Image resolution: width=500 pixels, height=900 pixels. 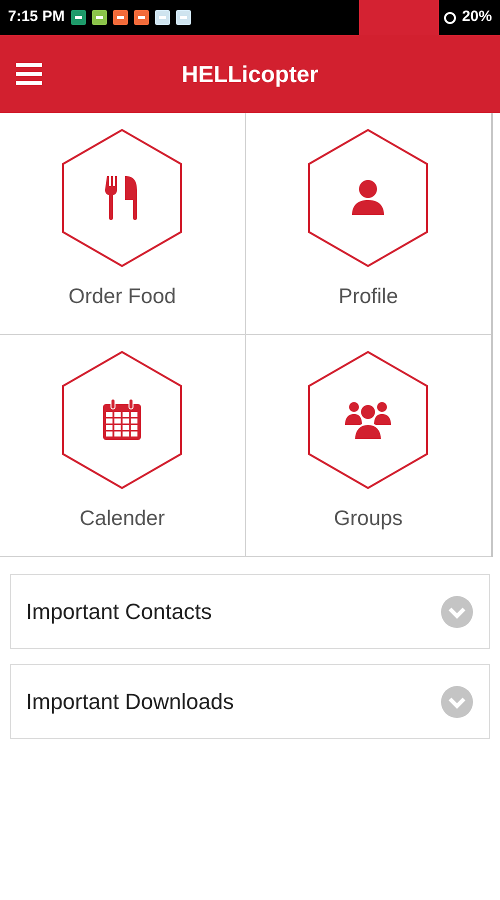 What do you see at coordinates (29, 74) in the screenshot?
I see `menu-button` at bounding box center [29, 74].